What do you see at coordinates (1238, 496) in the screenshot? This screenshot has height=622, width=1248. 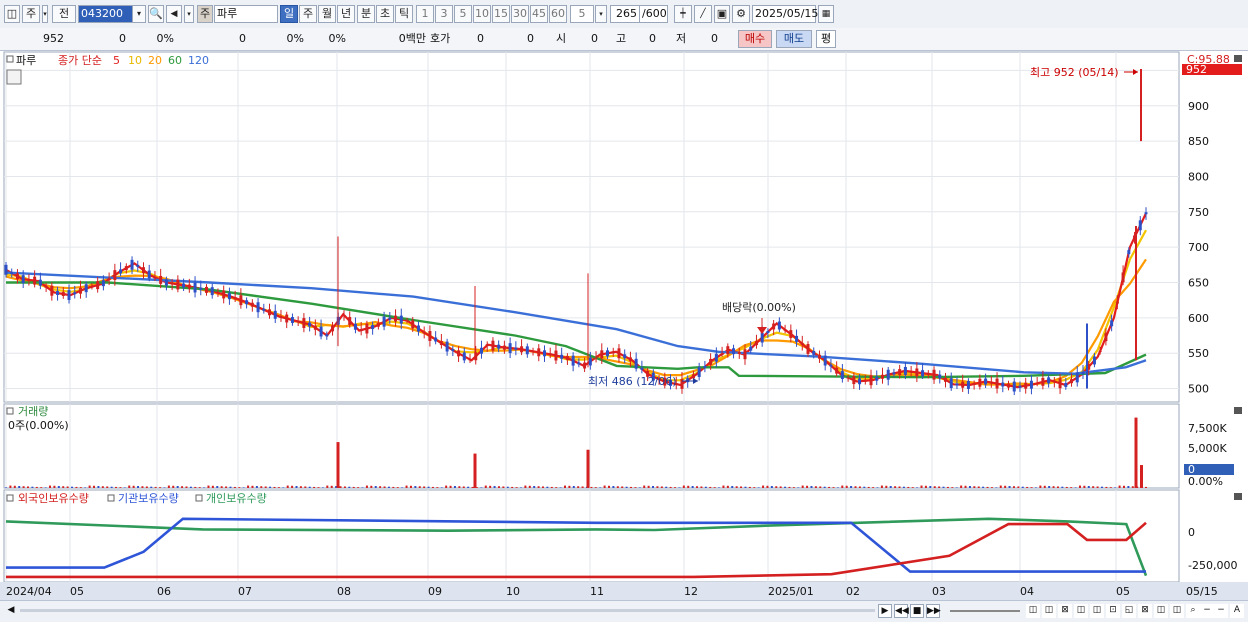 I see `holdings-panel-close-icon` at bounding box center [1238, 496].